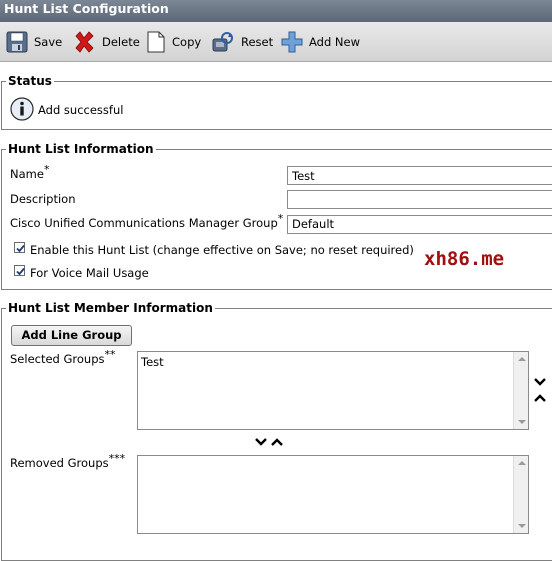 The width and height of the screenshot is (552, 561). What do you see at coordinates (464, 259) in the screenshot?
I see `watermark: xh86.me` at bounding box center [464, 259].